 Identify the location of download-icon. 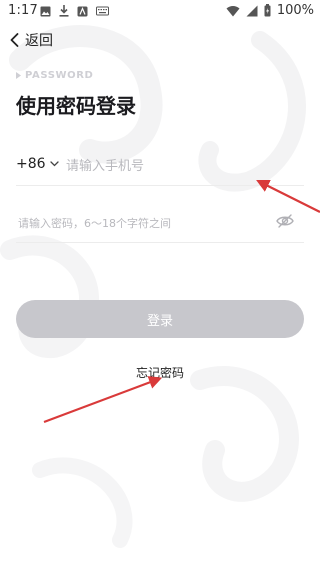
(64, 11).